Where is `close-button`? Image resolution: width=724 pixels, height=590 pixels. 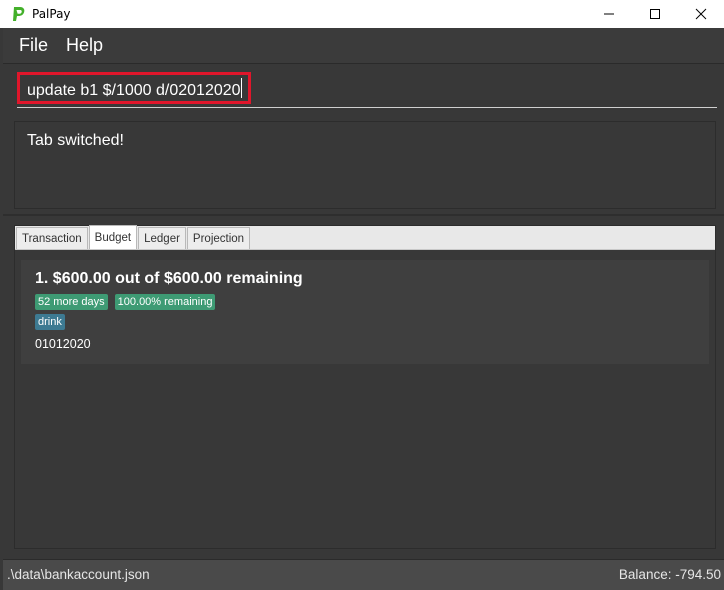 close-button is located at coordinates (701, 14).